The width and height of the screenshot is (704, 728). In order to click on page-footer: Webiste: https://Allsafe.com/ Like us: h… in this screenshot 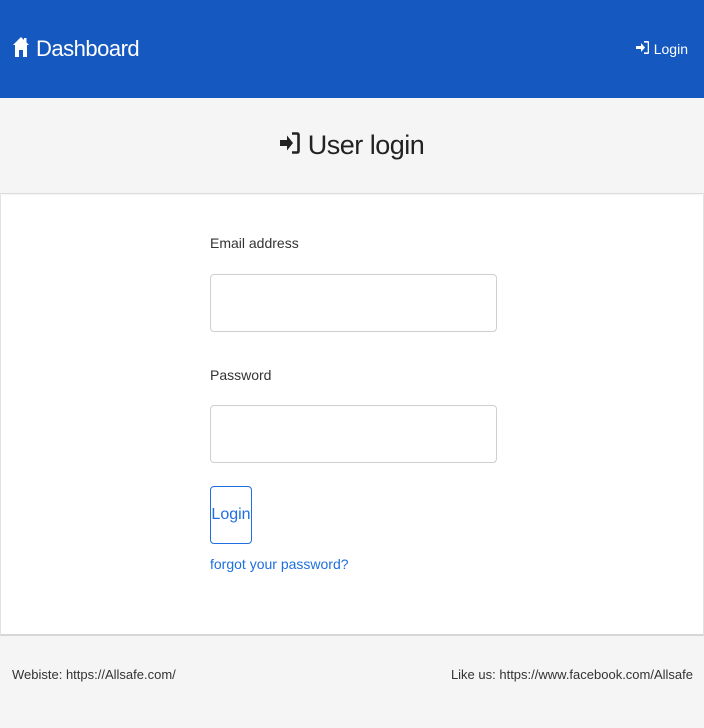, I will do `click(352, 682)`.